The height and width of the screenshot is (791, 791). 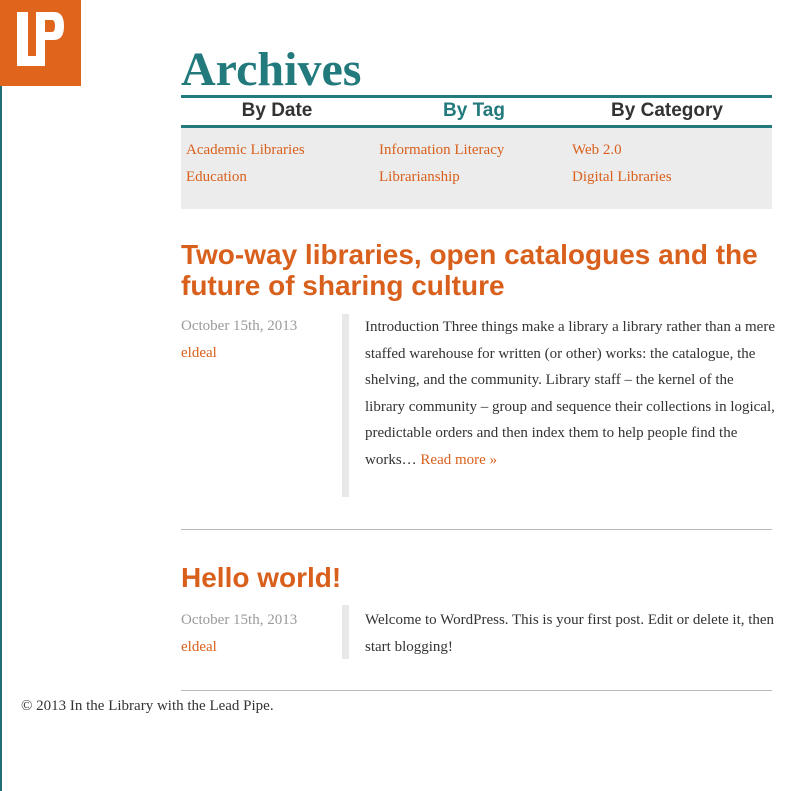 I want to click on tag-link: Education, so click(x=245, y=177).